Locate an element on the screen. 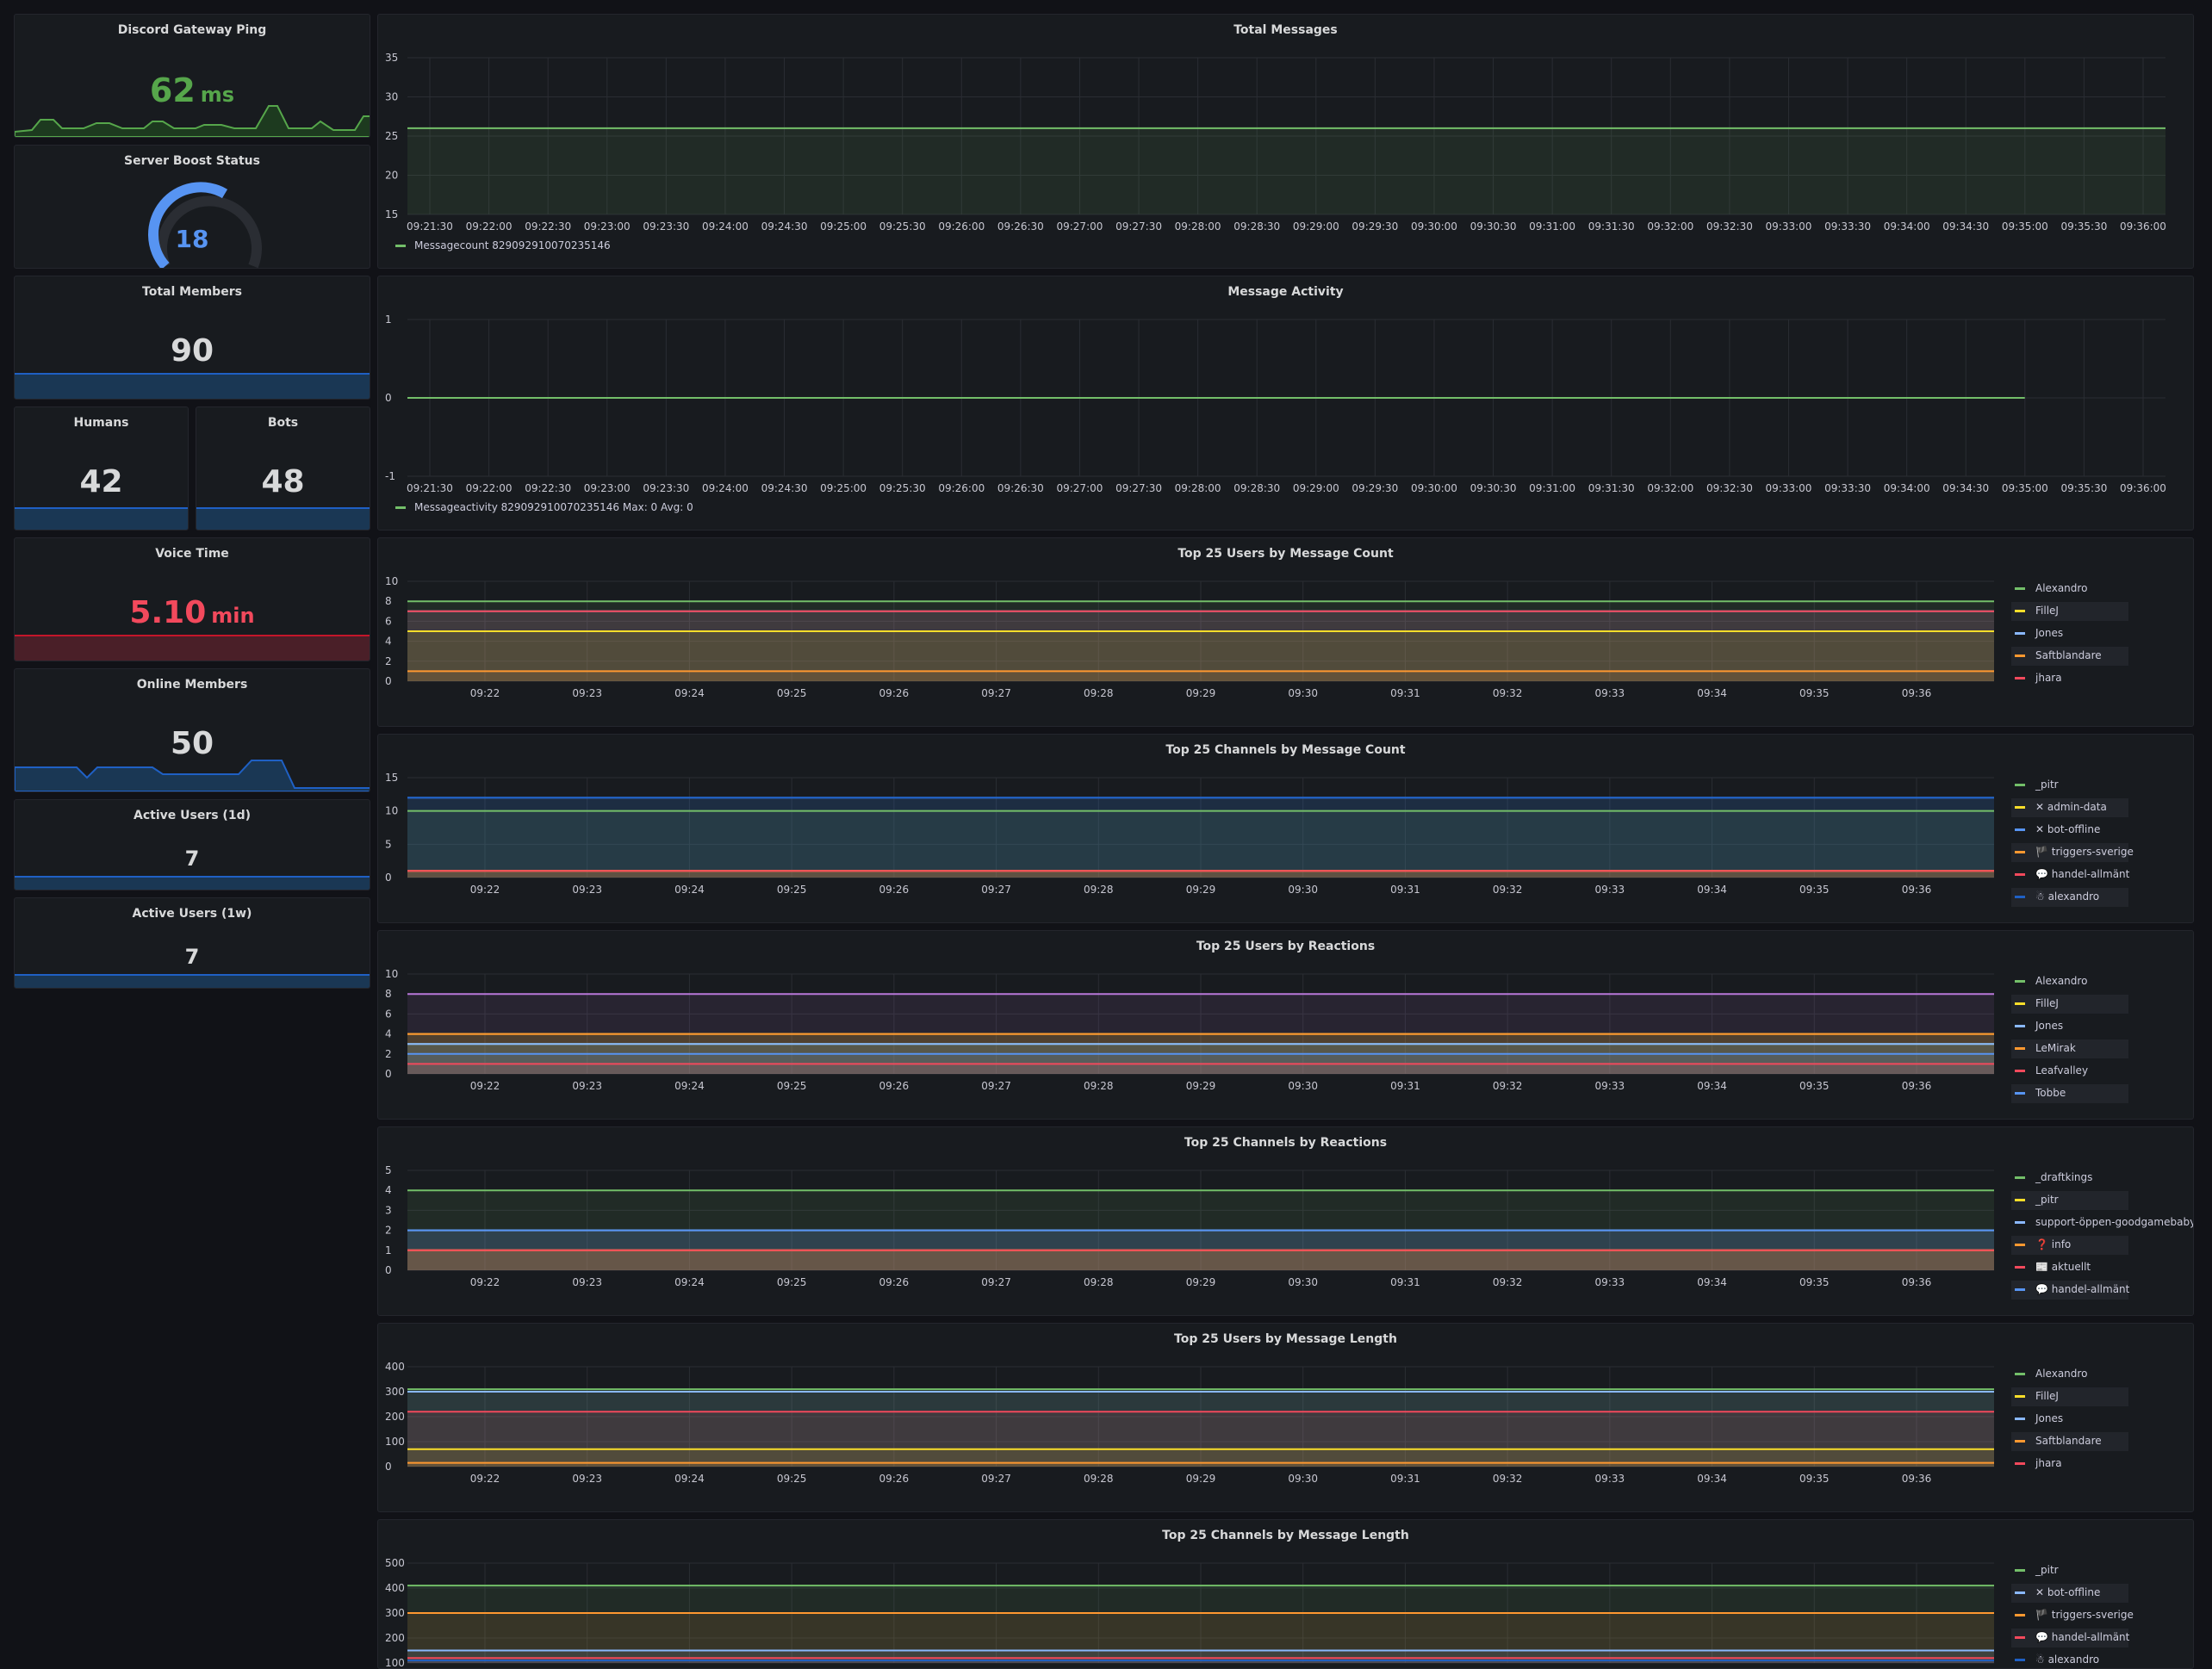 This screenshot has height=1669, width=2212. legend-label: support-öppen-goodgamebaby is located at coordinates (2114, 1222).